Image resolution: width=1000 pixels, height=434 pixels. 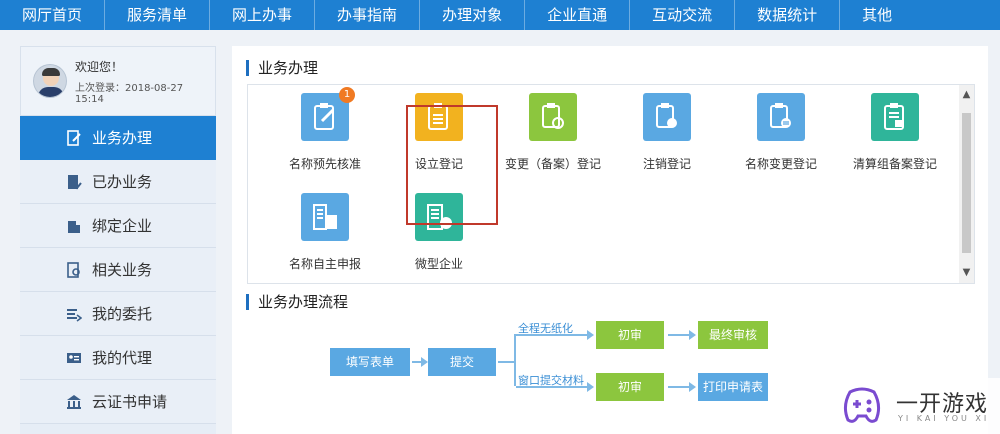 I want to click on sidebar-item-business: 业务办理, so click(x=118, y=138).